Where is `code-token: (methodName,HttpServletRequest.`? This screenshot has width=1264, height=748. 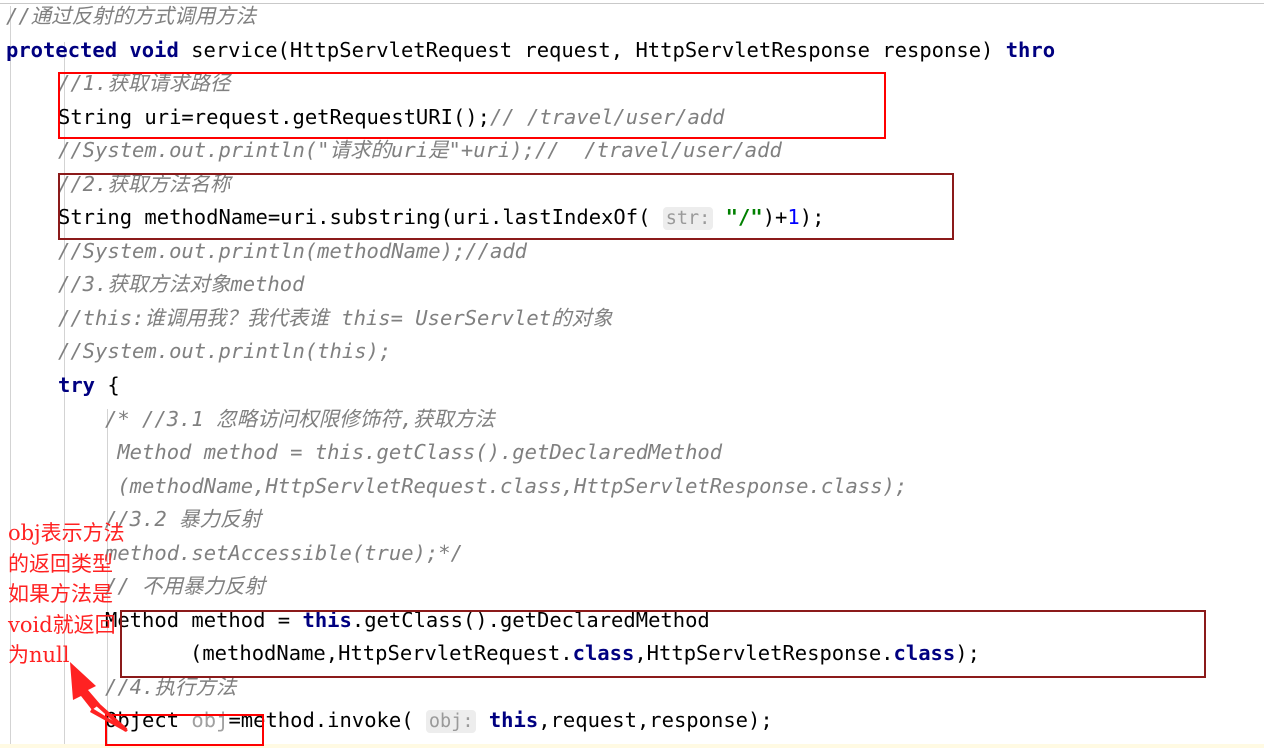 code-token: (methodName,HttpServletRequest. is located at coordinates (381, 653).